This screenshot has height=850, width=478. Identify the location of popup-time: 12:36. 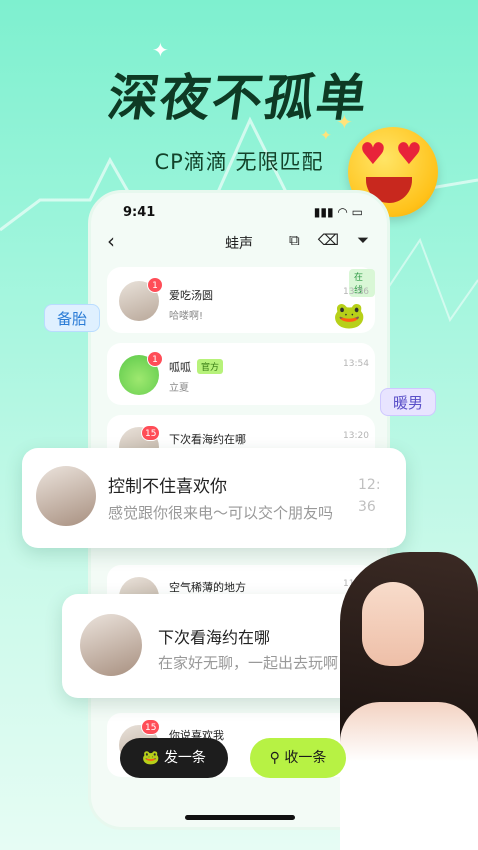
(369, 496).